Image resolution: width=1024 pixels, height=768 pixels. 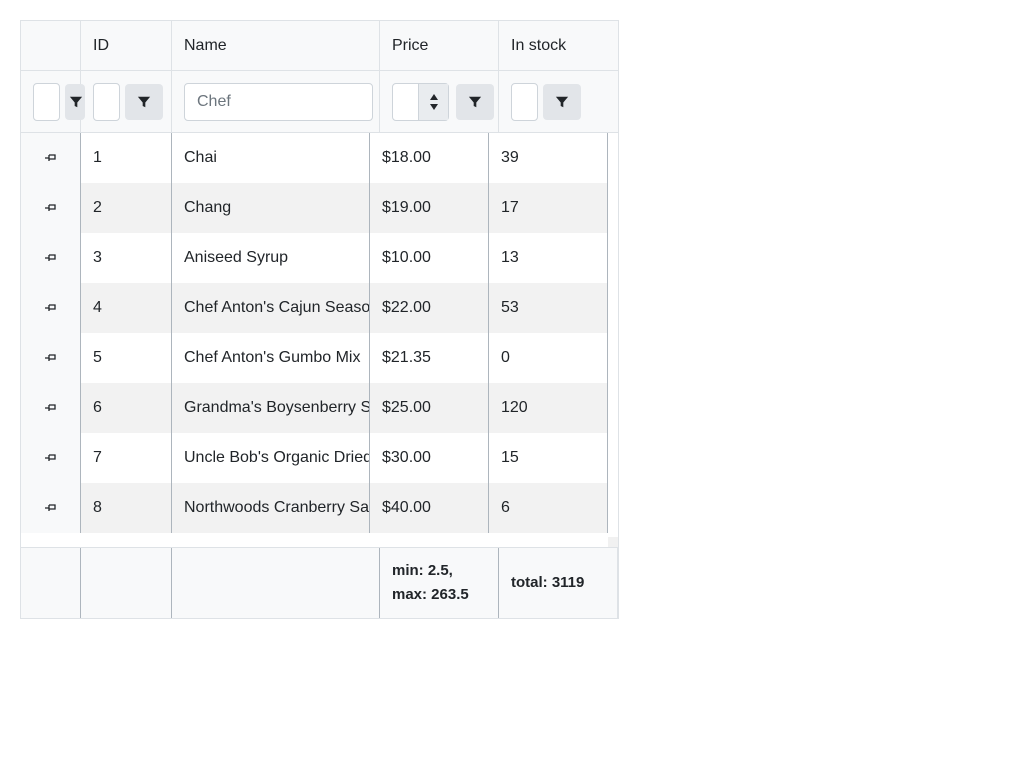 I want to click on cell-name: Chai, so click(x=271, y=158).